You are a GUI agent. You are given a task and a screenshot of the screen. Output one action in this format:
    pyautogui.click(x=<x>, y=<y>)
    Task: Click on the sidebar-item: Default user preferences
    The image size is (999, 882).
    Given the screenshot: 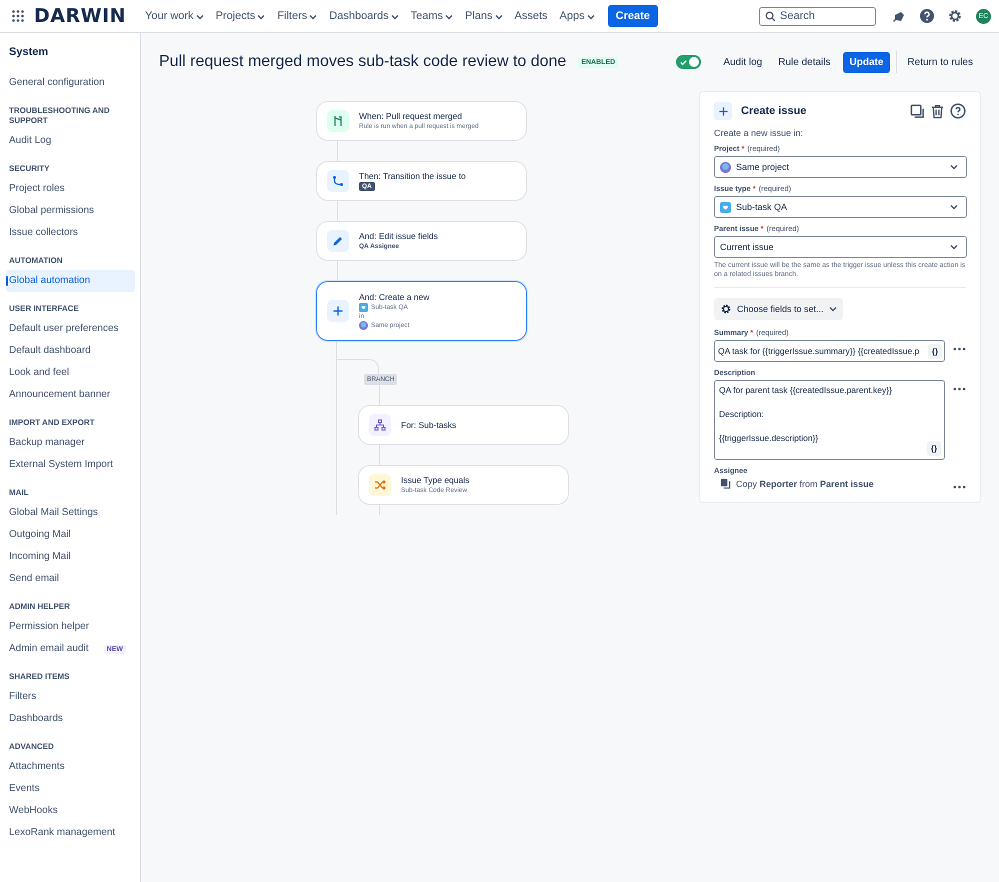 What is the action you would take?
    pyautogui.click(x=70, y=329)
    